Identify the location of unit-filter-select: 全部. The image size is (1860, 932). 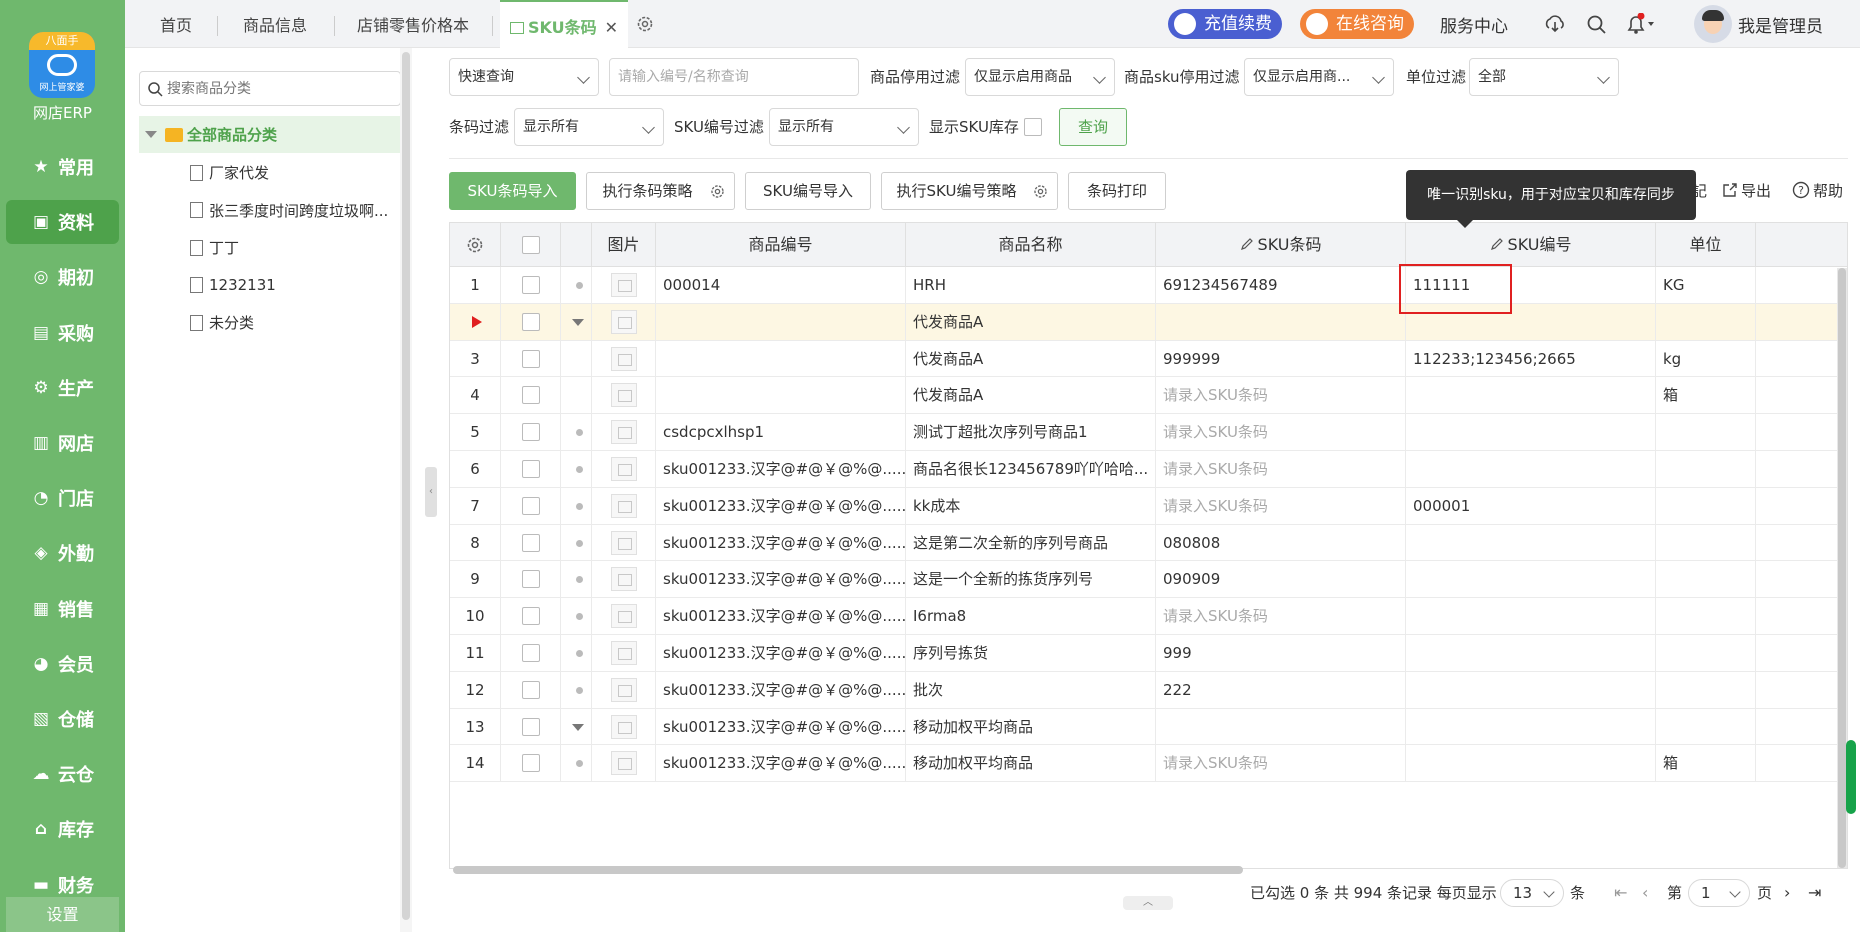
(1544, 77).